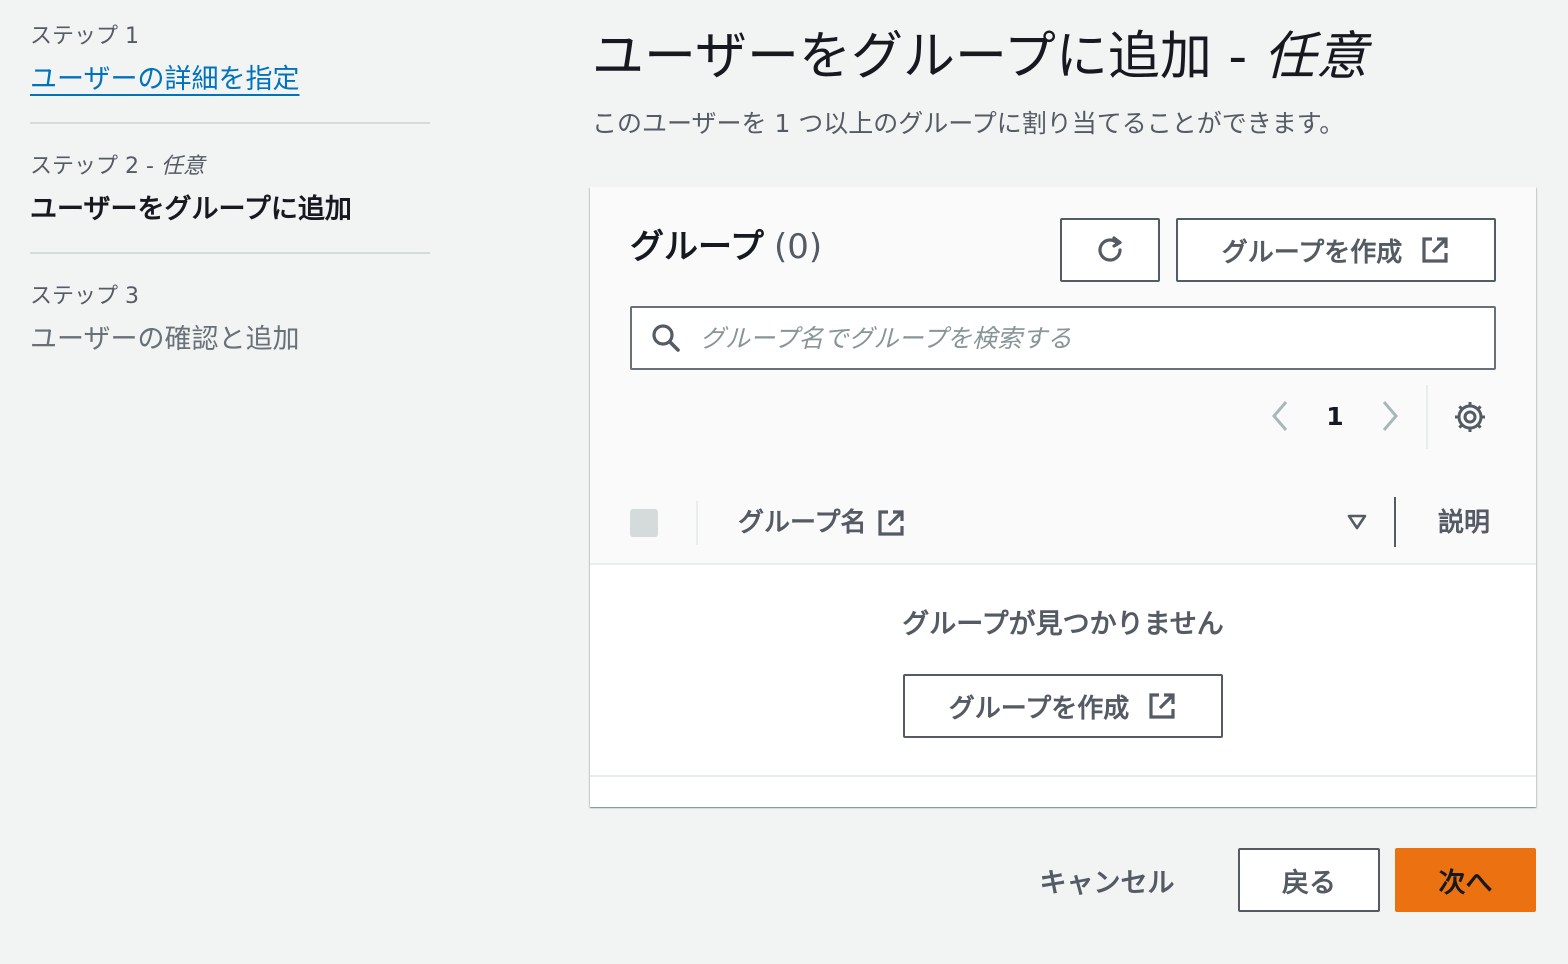 The height and width of the screenshot is (964, 1568). I want to click on step-3-number: ステップ 3, so click(84, 296).